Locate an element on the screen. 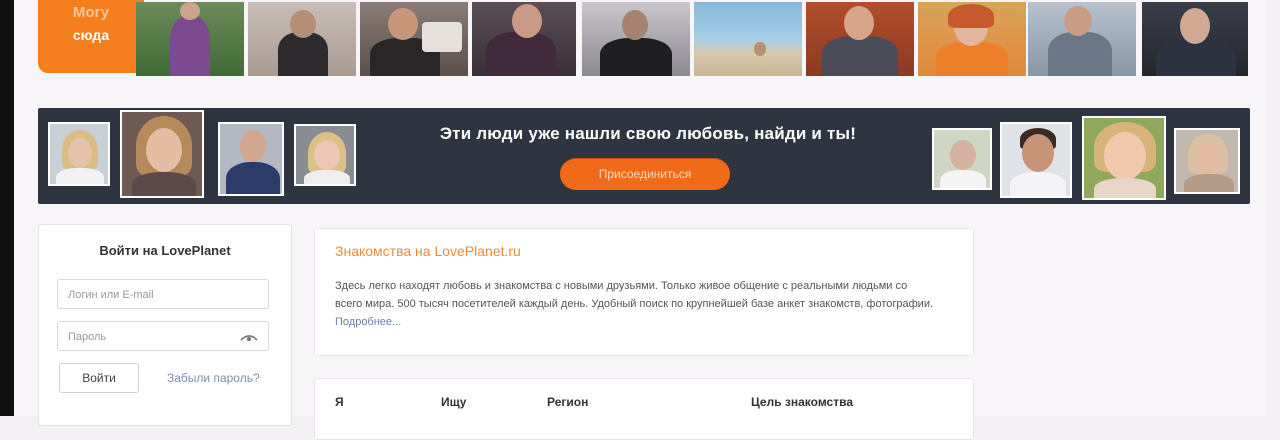 The image size is (1280, 440). tile-line-2: сюда is located at coordinates (91, 35).